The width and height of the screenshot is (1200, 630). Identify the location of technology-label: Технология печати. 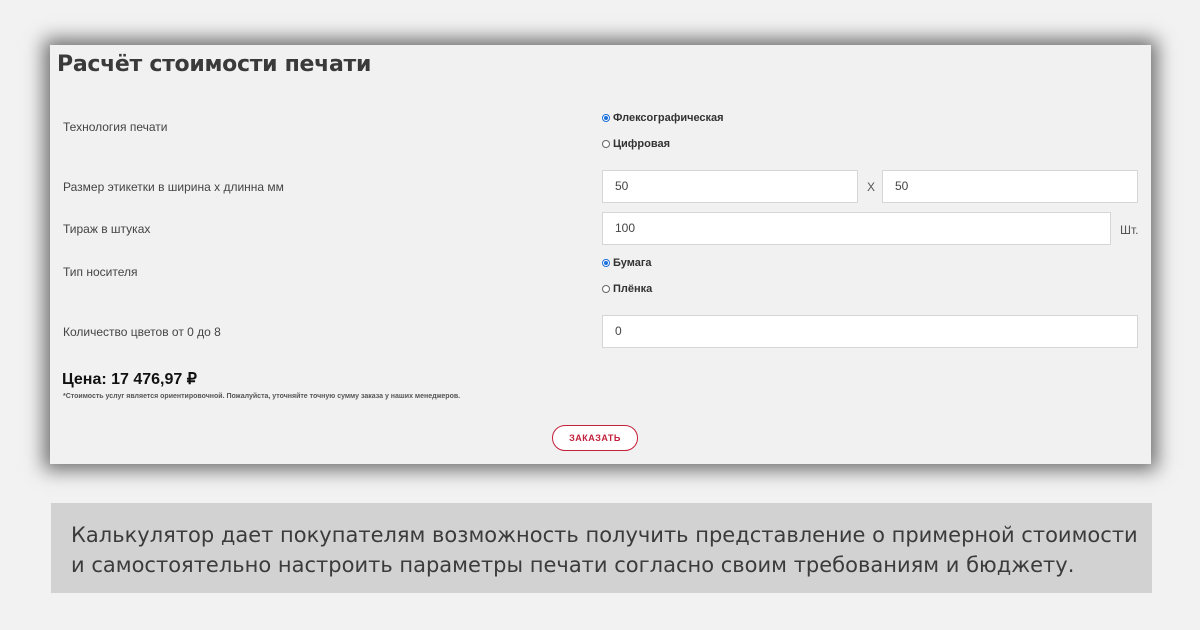
(115, 127).